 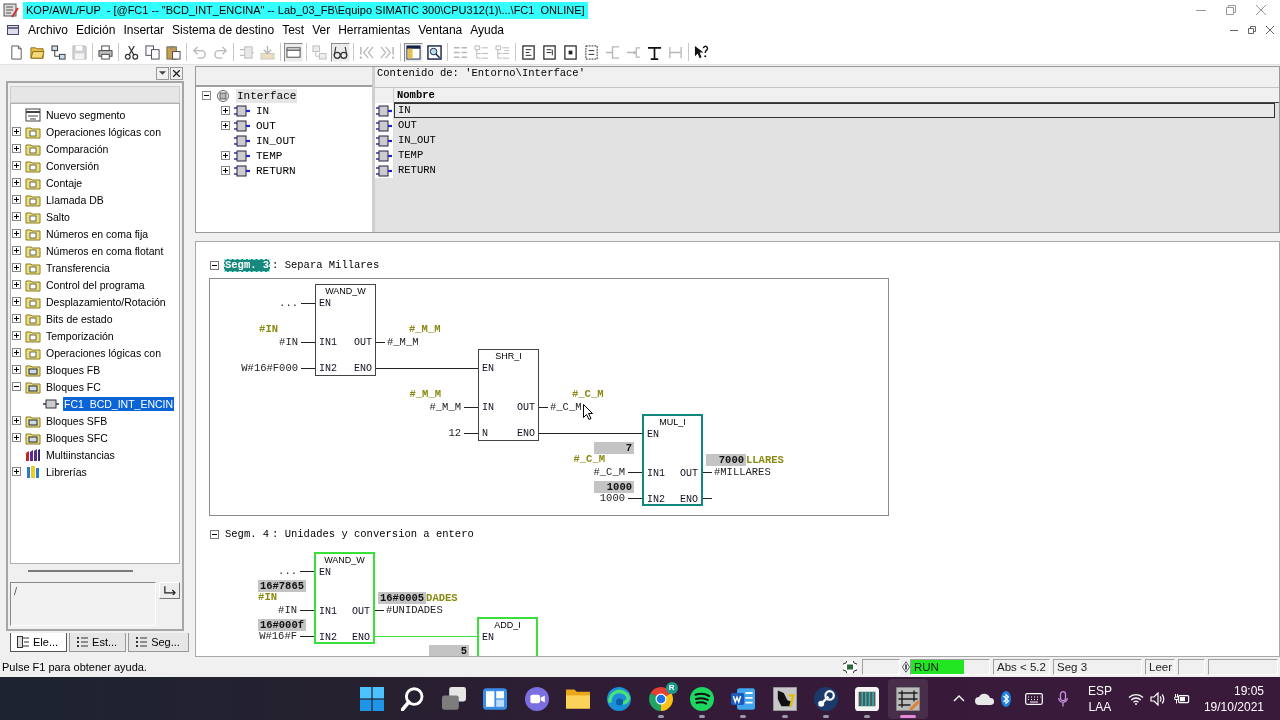 What do you see at coordinates (1099, 690) in the screenshot?
I see `language-indicator: ESP` at bounding box center [1099, 690].